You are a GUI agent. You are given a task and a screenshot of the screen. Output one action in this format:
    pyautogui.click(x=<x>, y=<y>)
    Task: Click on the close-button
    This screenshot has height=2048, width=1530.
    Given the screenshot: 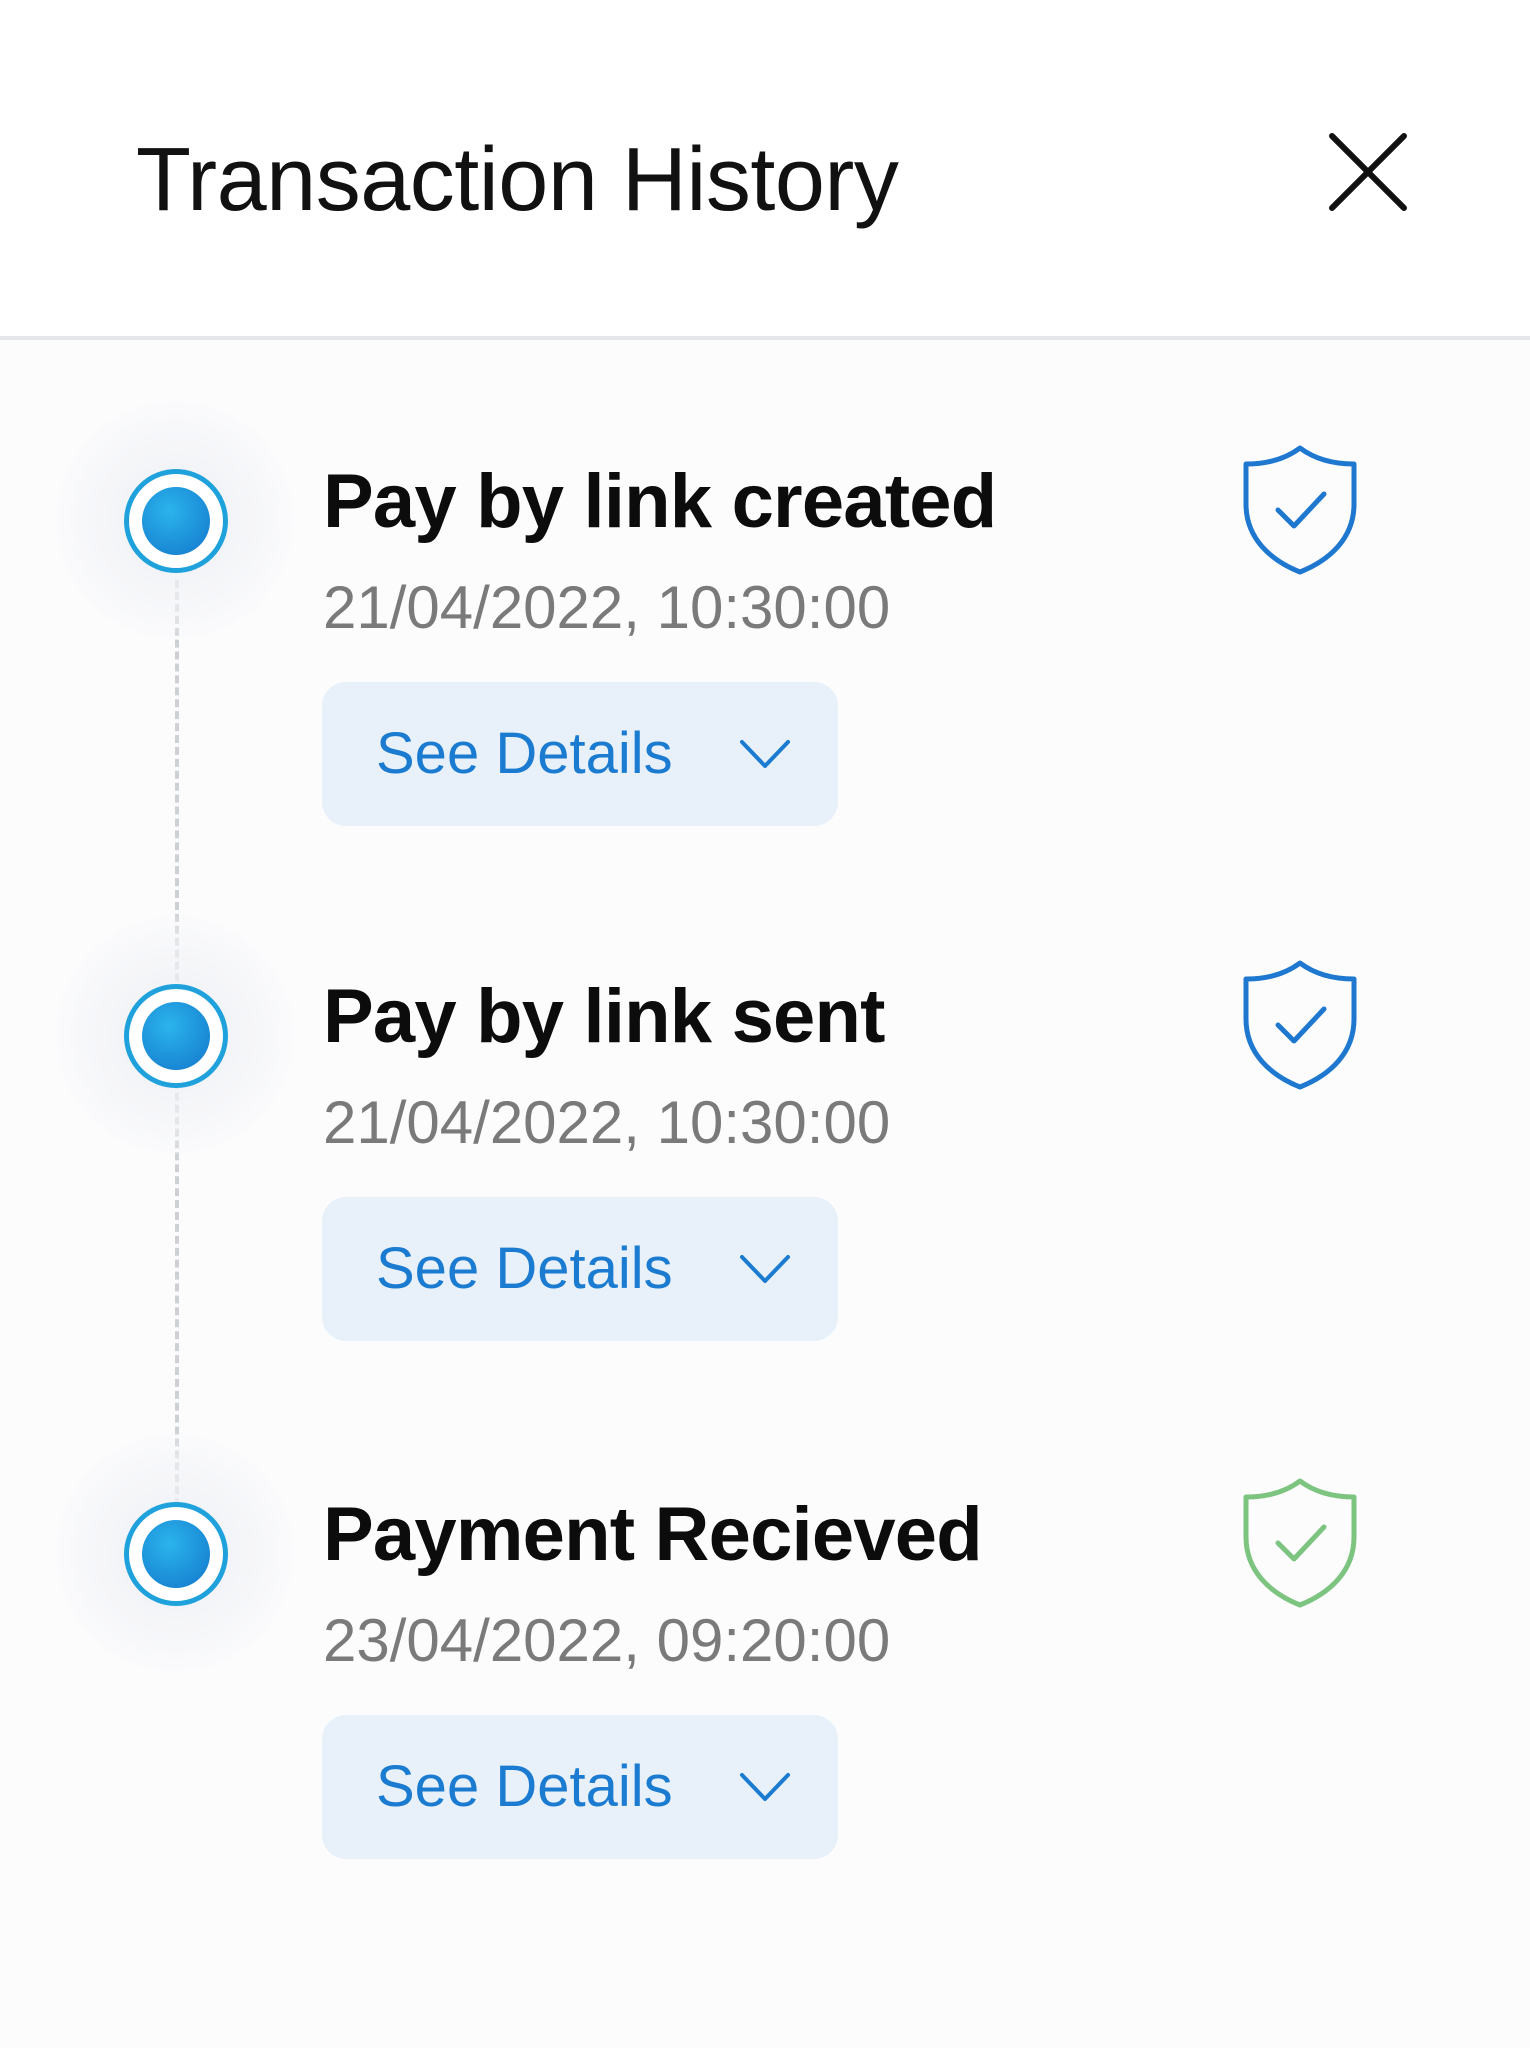 What is the action you would take?
    pyautogui.click(x=1368, y=172)
    